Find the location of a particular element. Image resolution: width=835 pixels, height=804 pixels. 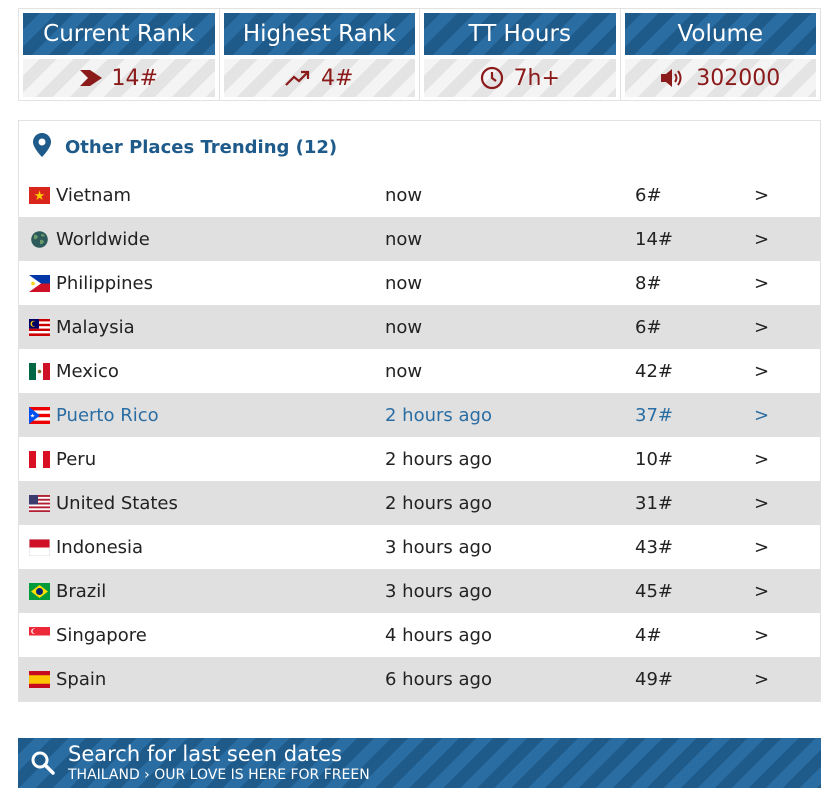

vietnam-flag-icon is located at coordinates (39, 195).